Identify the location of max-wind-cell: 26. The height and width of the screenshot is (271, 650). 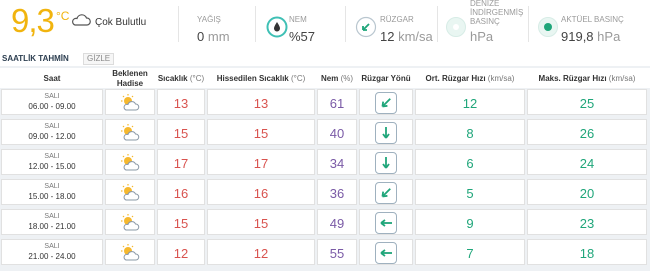
(587, 132).